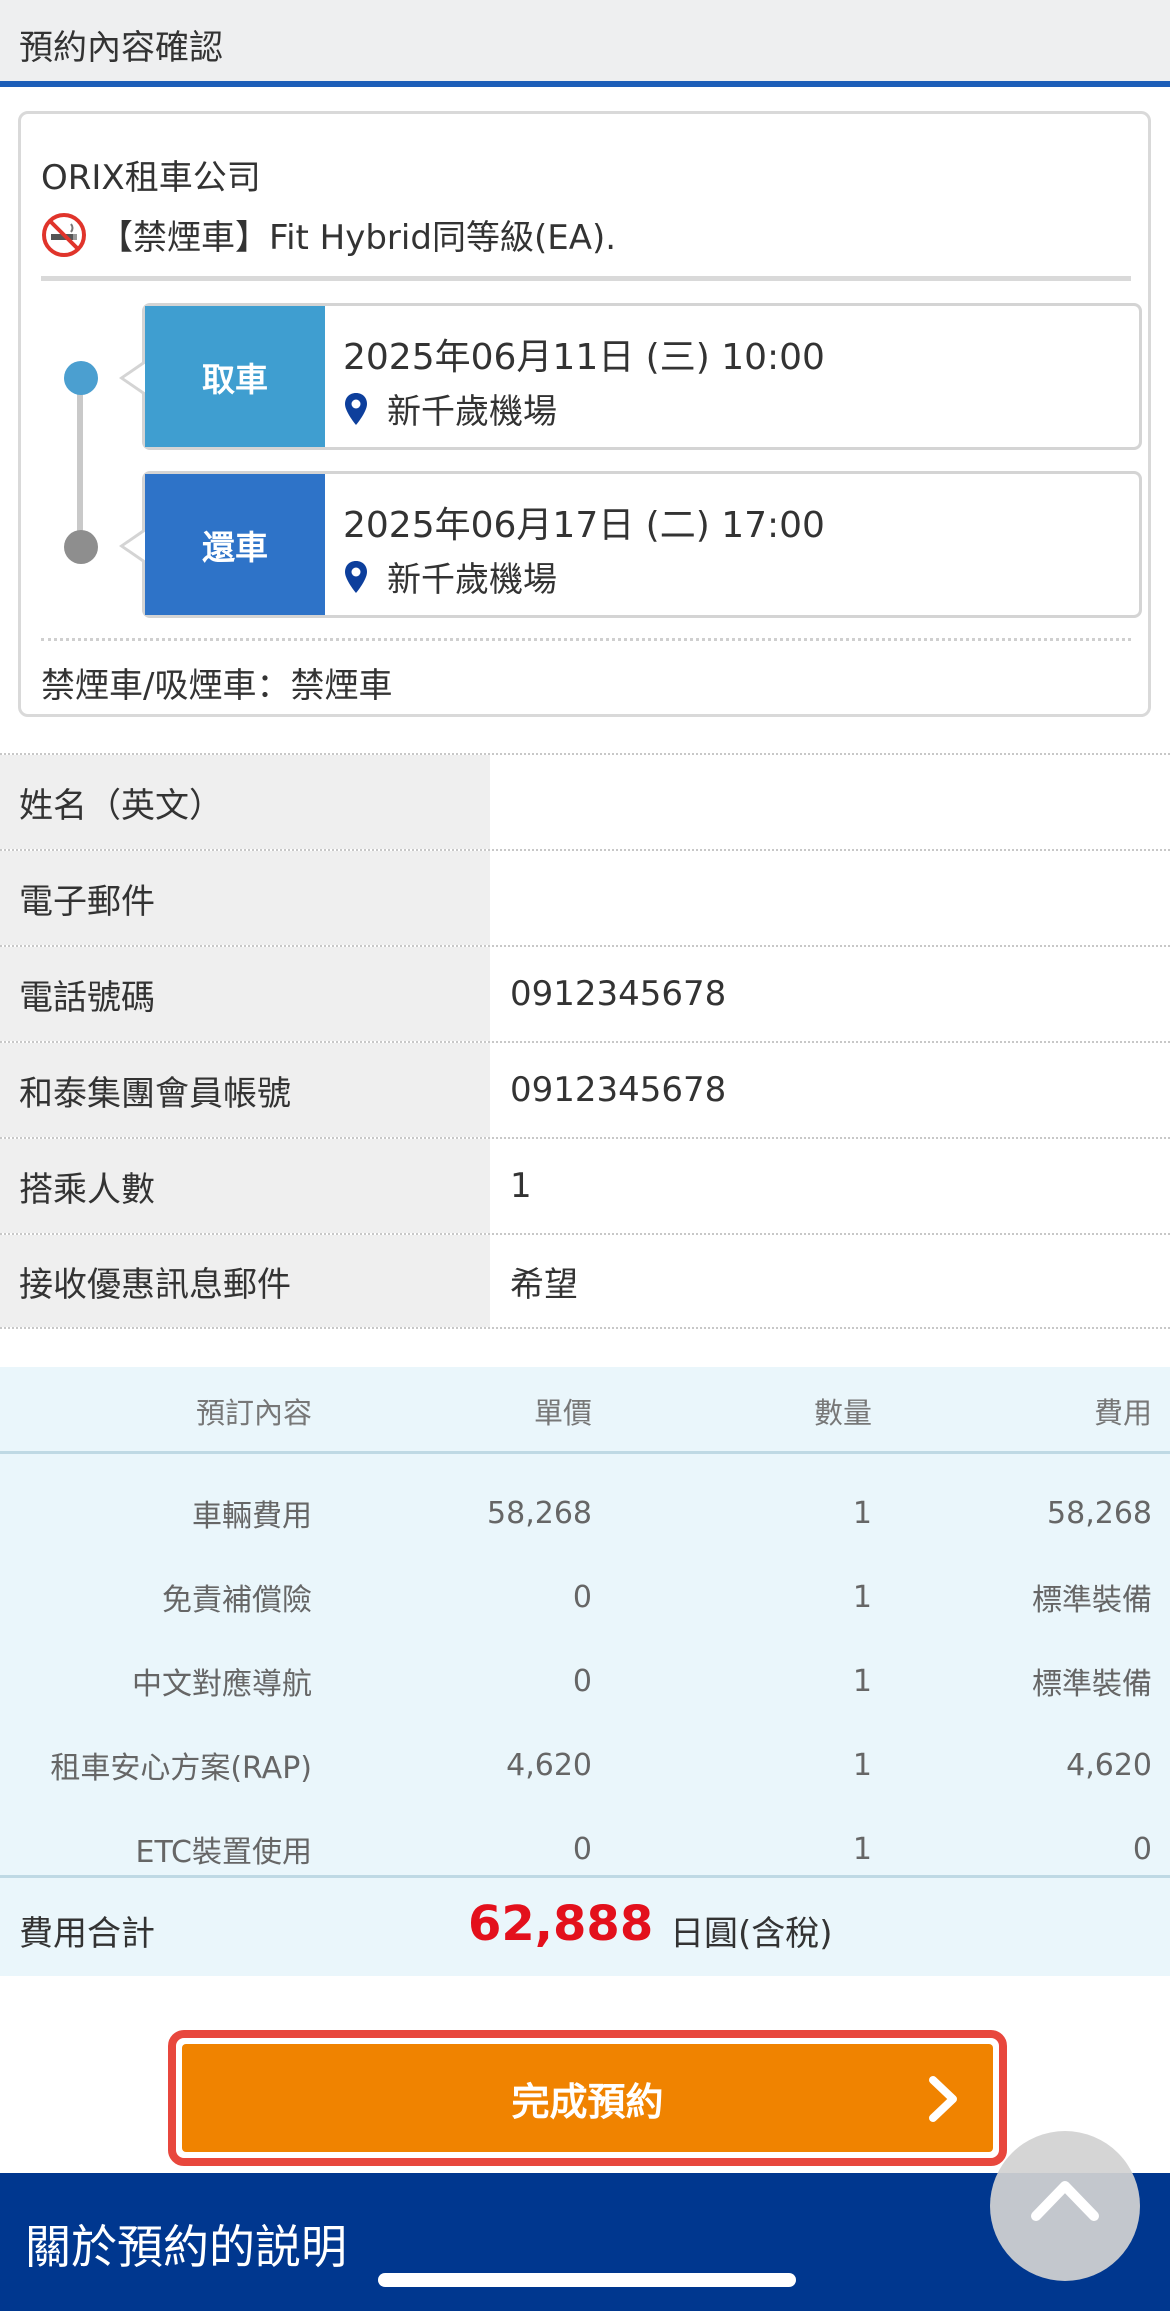  What do you see at coordinates (237, 1600) in the screenshot?
I see `fee-item: 免責補償險` at bounding box center [237, 1600].